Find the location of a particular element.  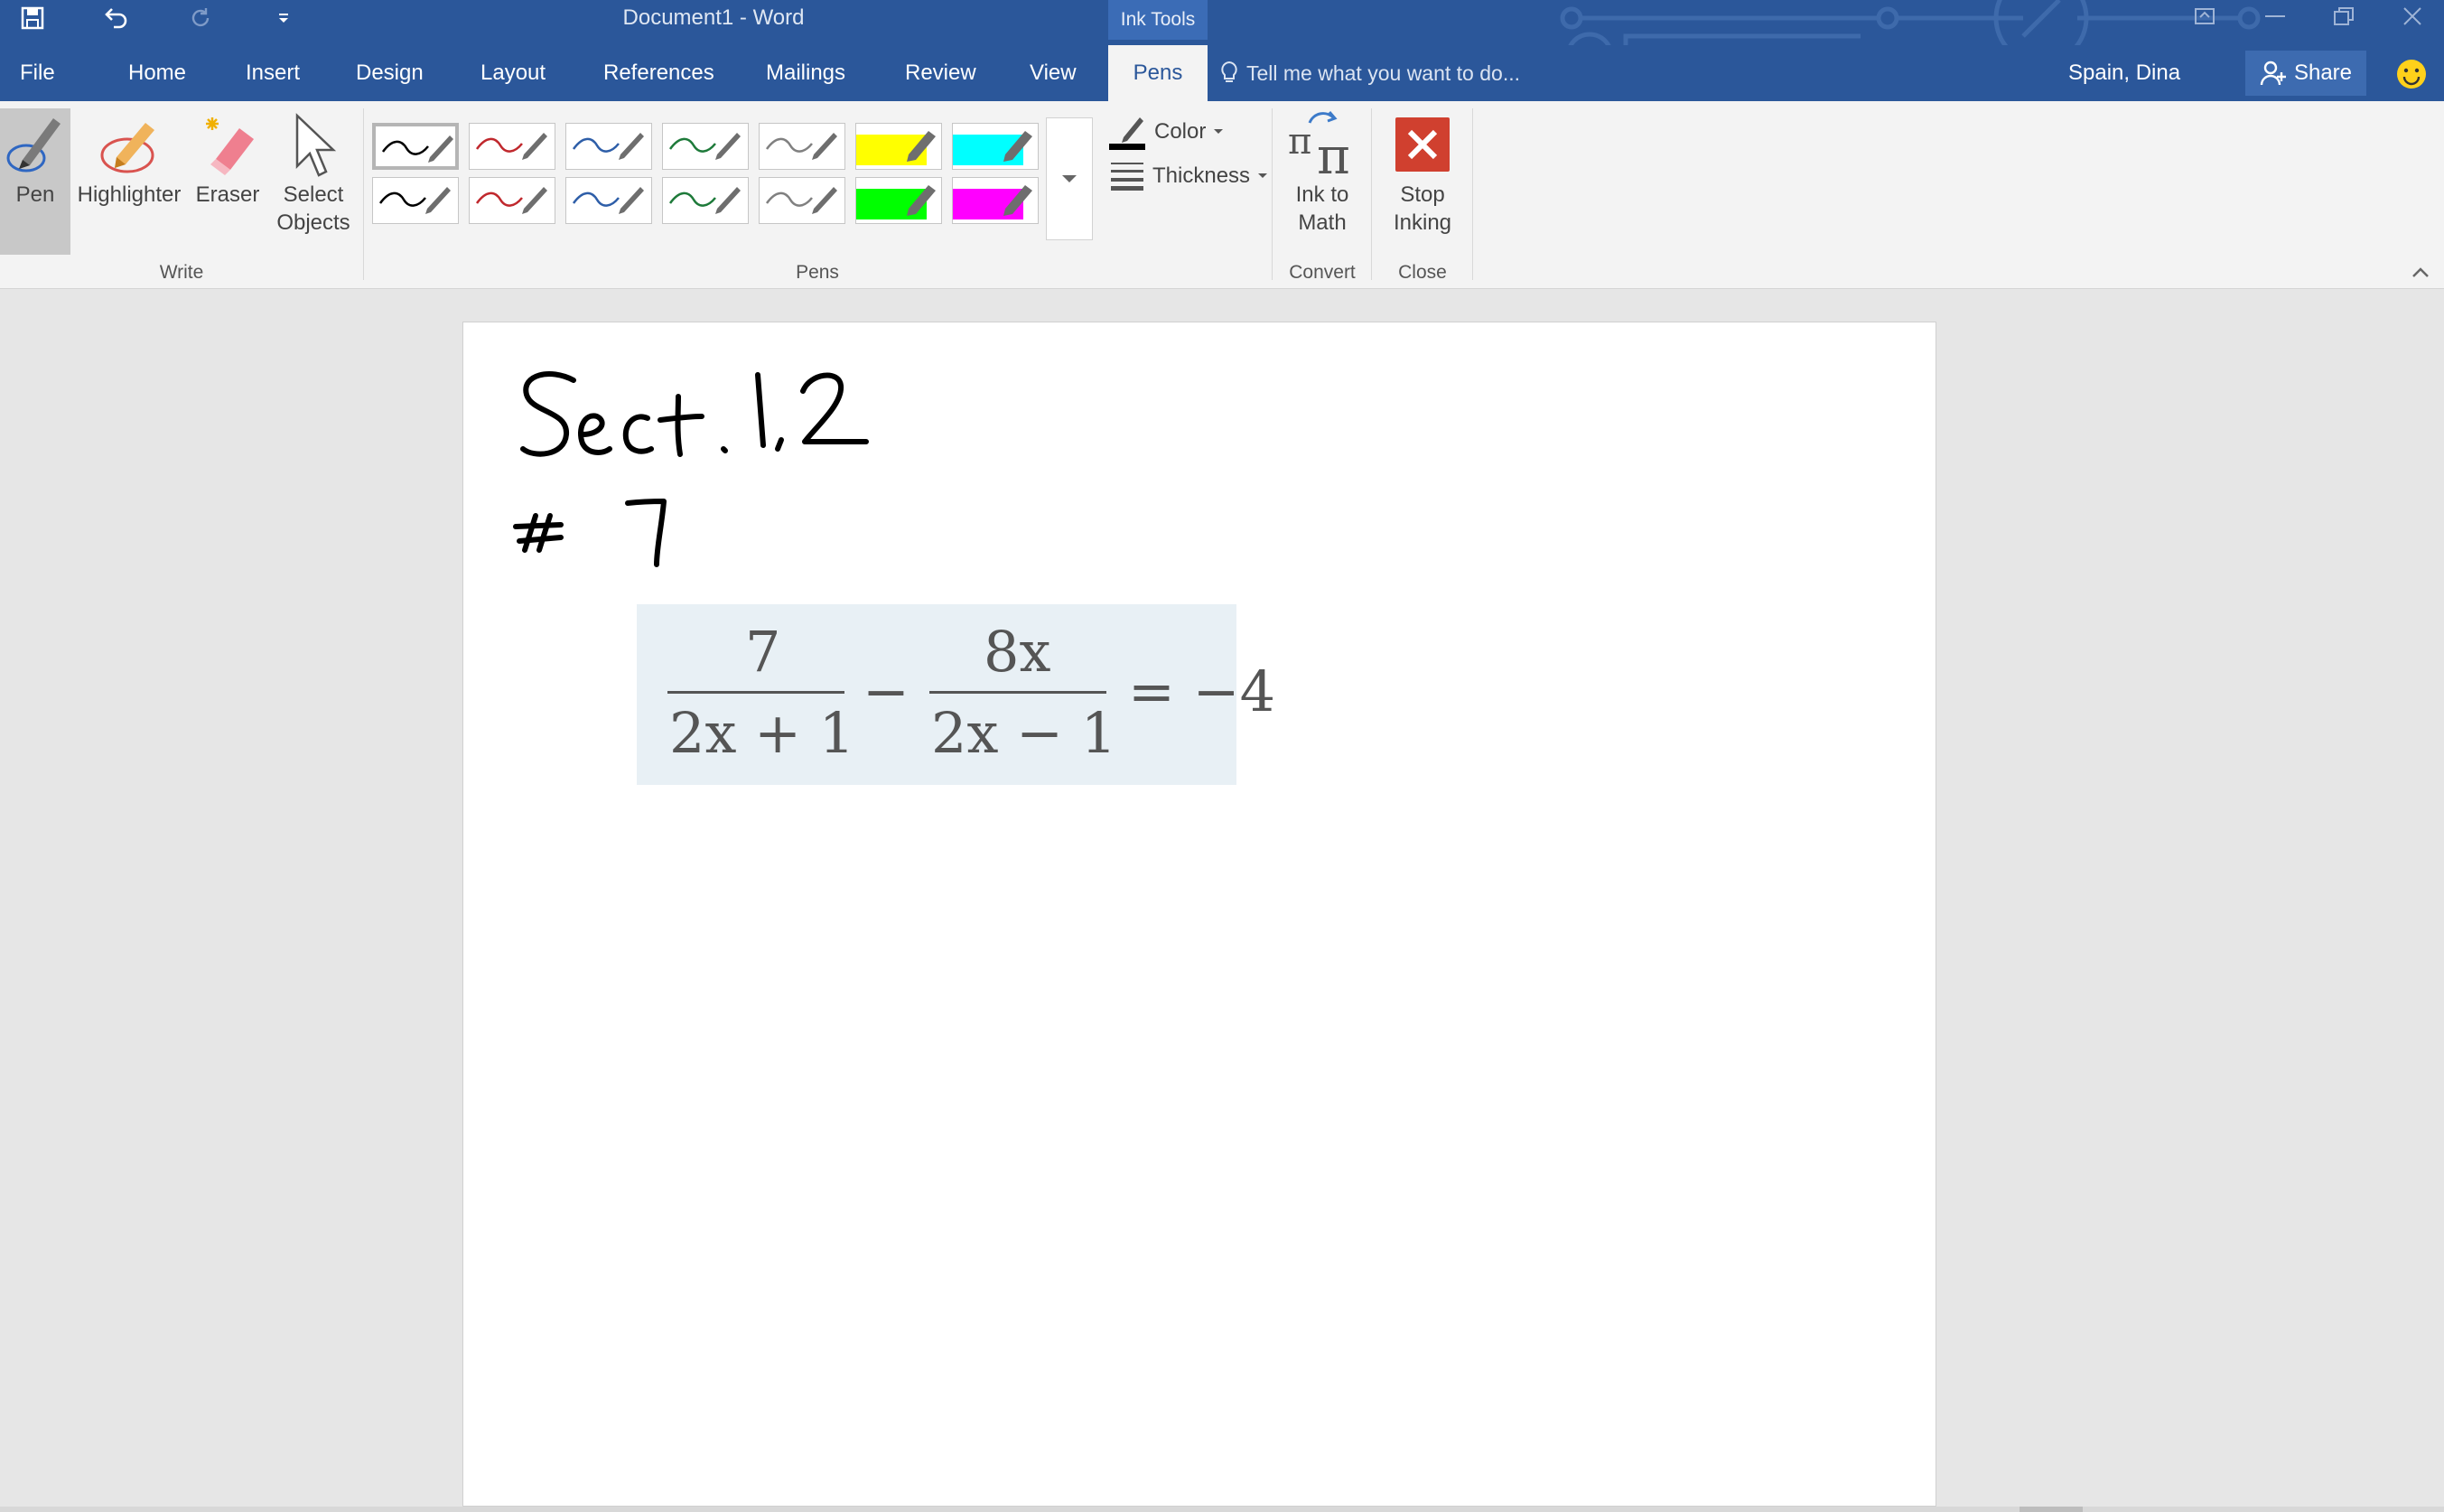

window-title: Document1 - Word is located at coordinates (713, 17).